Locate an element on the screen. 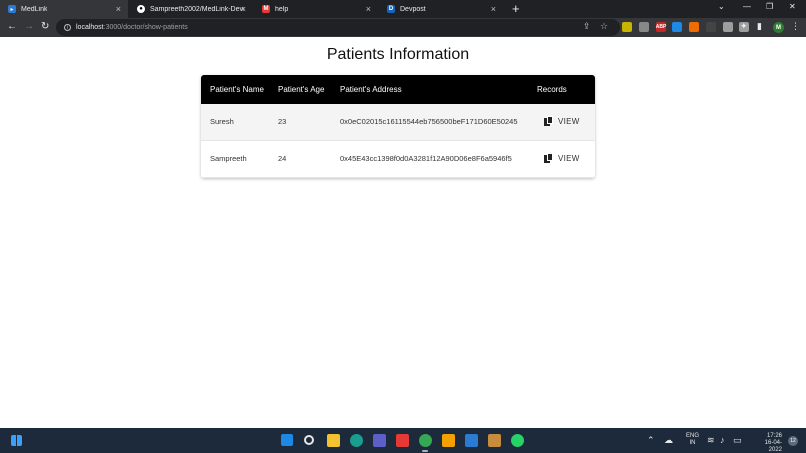 Image resolution: width=806 pixels, height=453 pixels. vscode-icon is located at coordinates (471, 440).